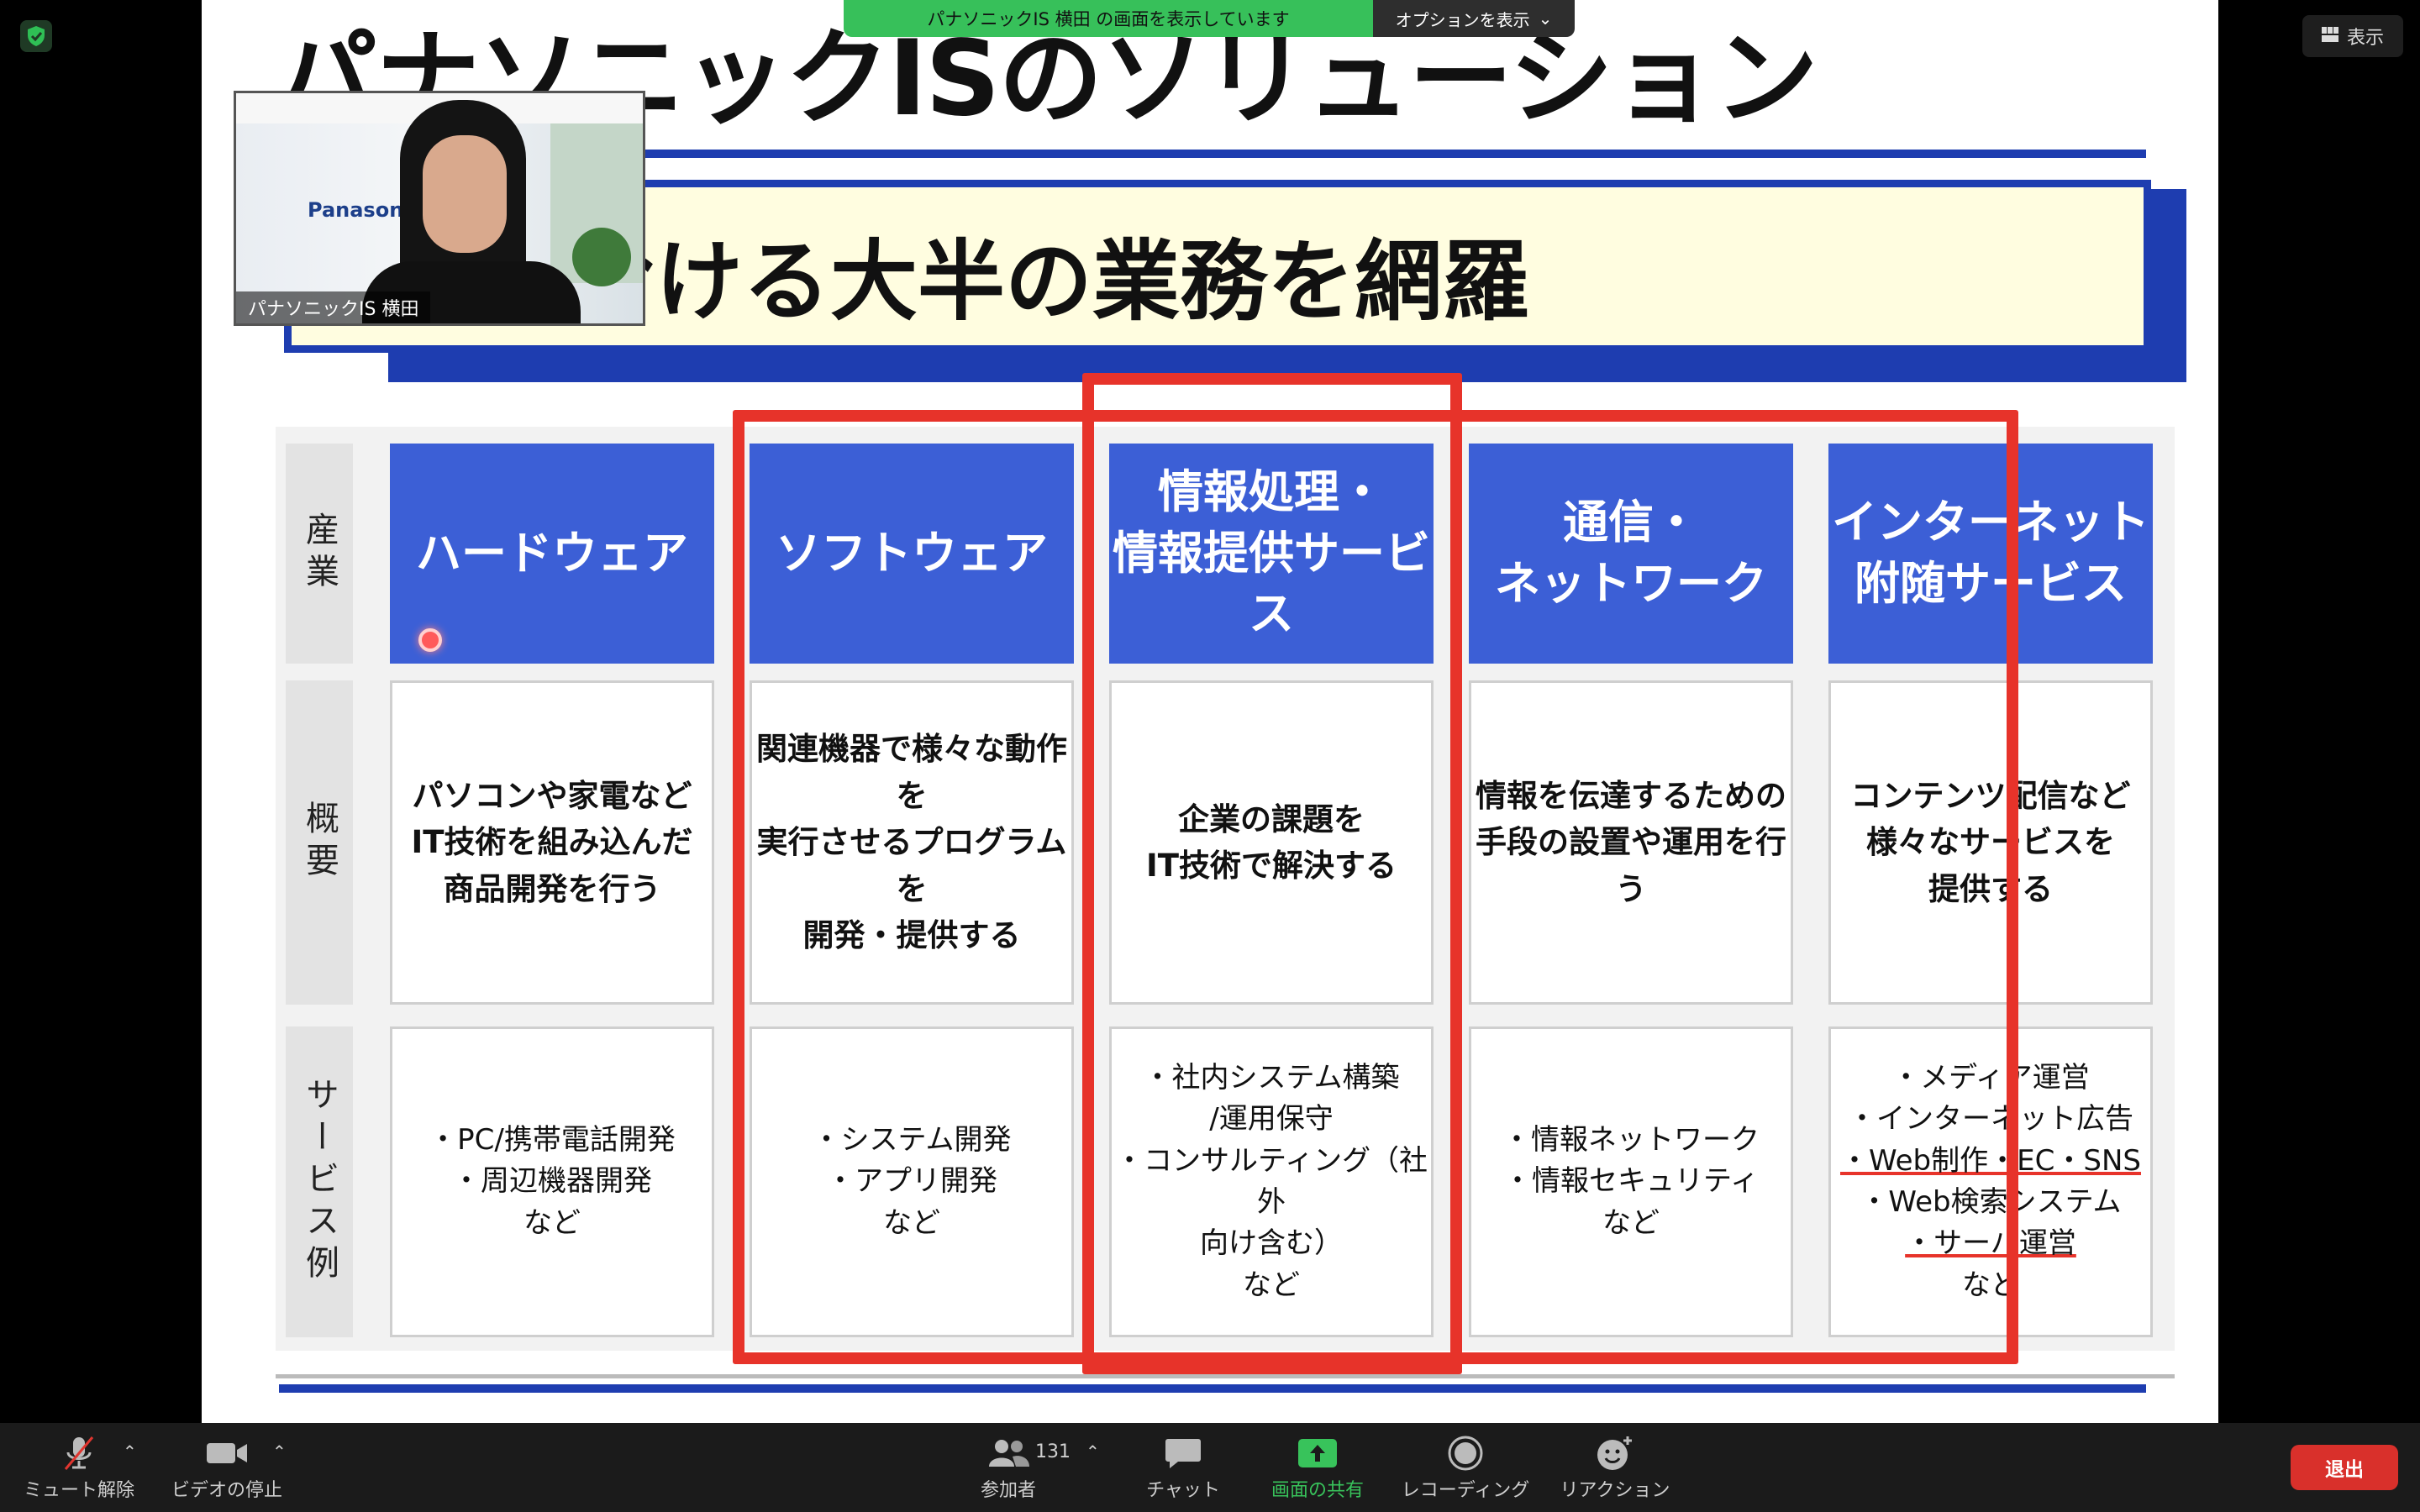 The height and width of the screenshot is (1512, 2420). What do you see at coordinates (319, 1181) in the screenshot?
I see `row-label-examples: サービス例` at bounding box center [319, 1181].